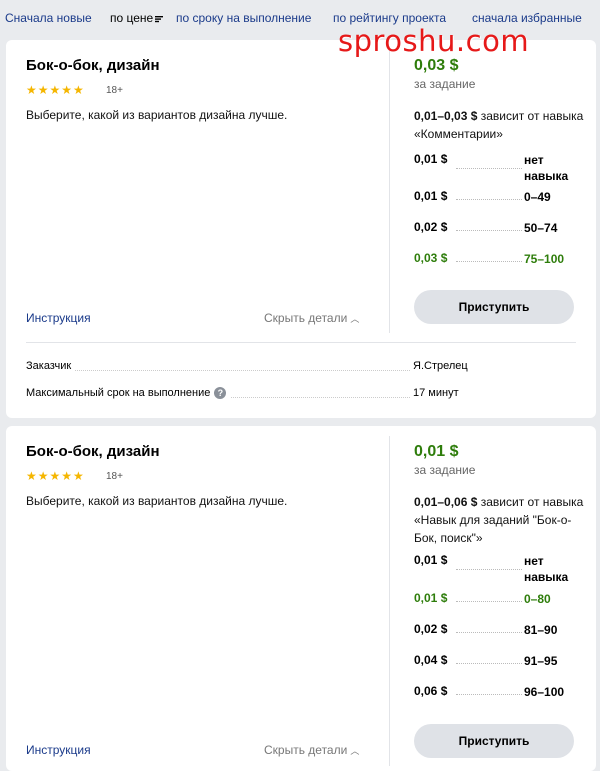 This screenshot has height=771, width=600. I want to click on tier-price: 0,06 $, so click(431, 691).